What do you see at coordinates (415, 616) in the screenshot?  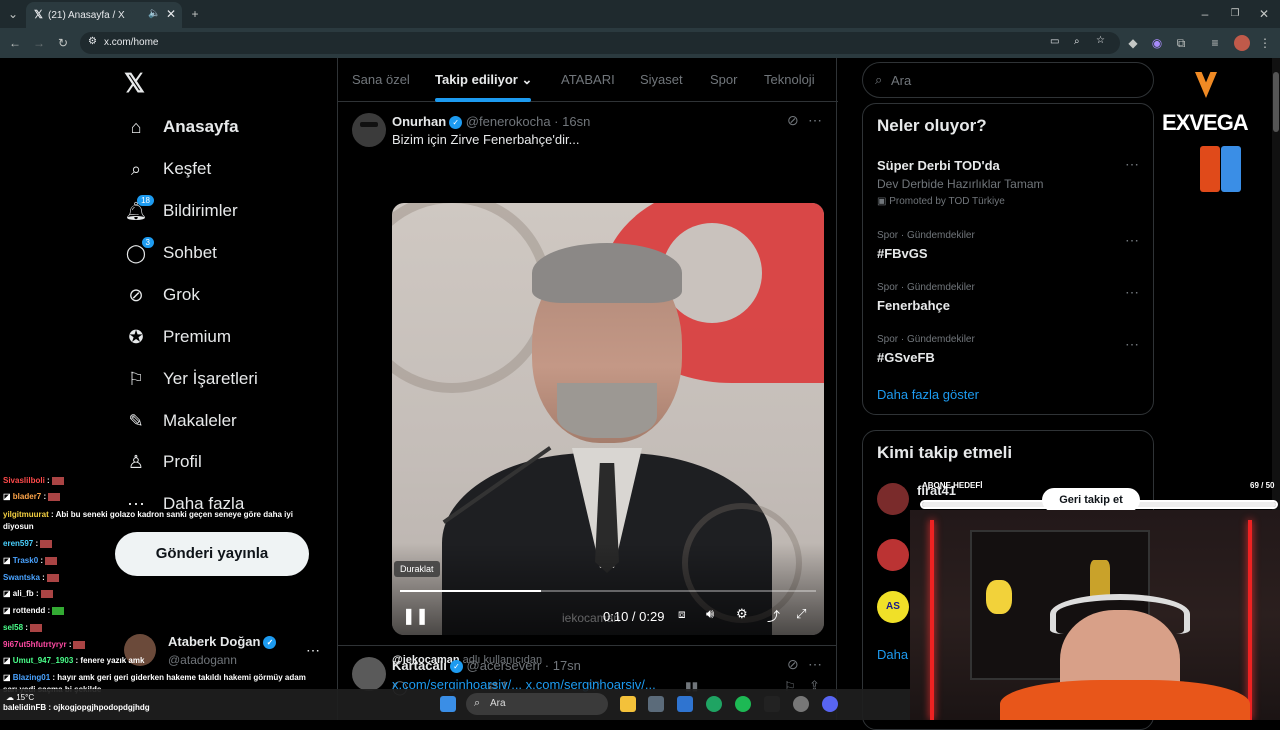 I see `pause-button: ❚❚` at bounding box center [415, 616].